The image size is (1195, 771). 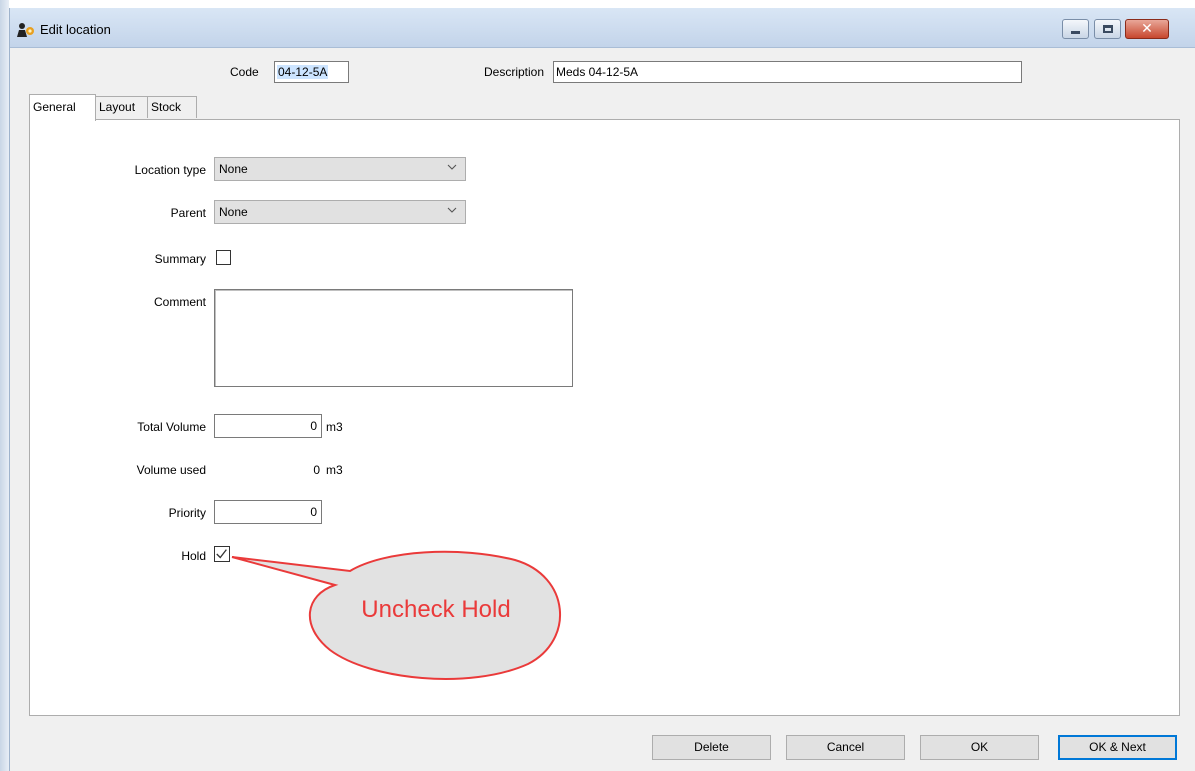 I want to click on maximize-icon, so click(x=1107, y=29).